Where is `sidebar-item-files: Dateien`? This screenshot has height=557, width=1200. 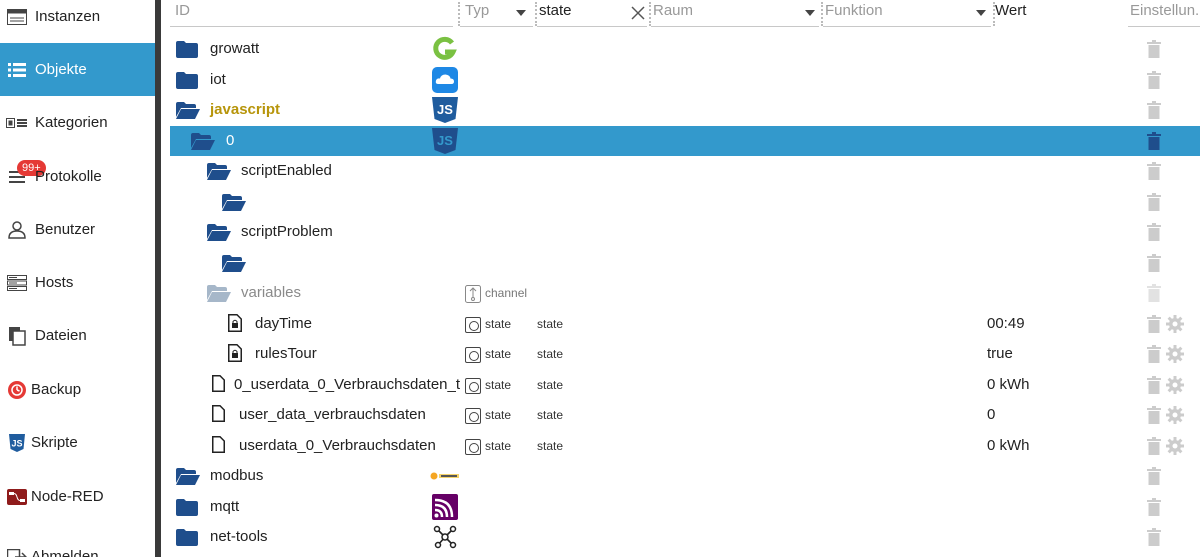 sidebar-item-files: Dateien is located at coordinates (77, 335).